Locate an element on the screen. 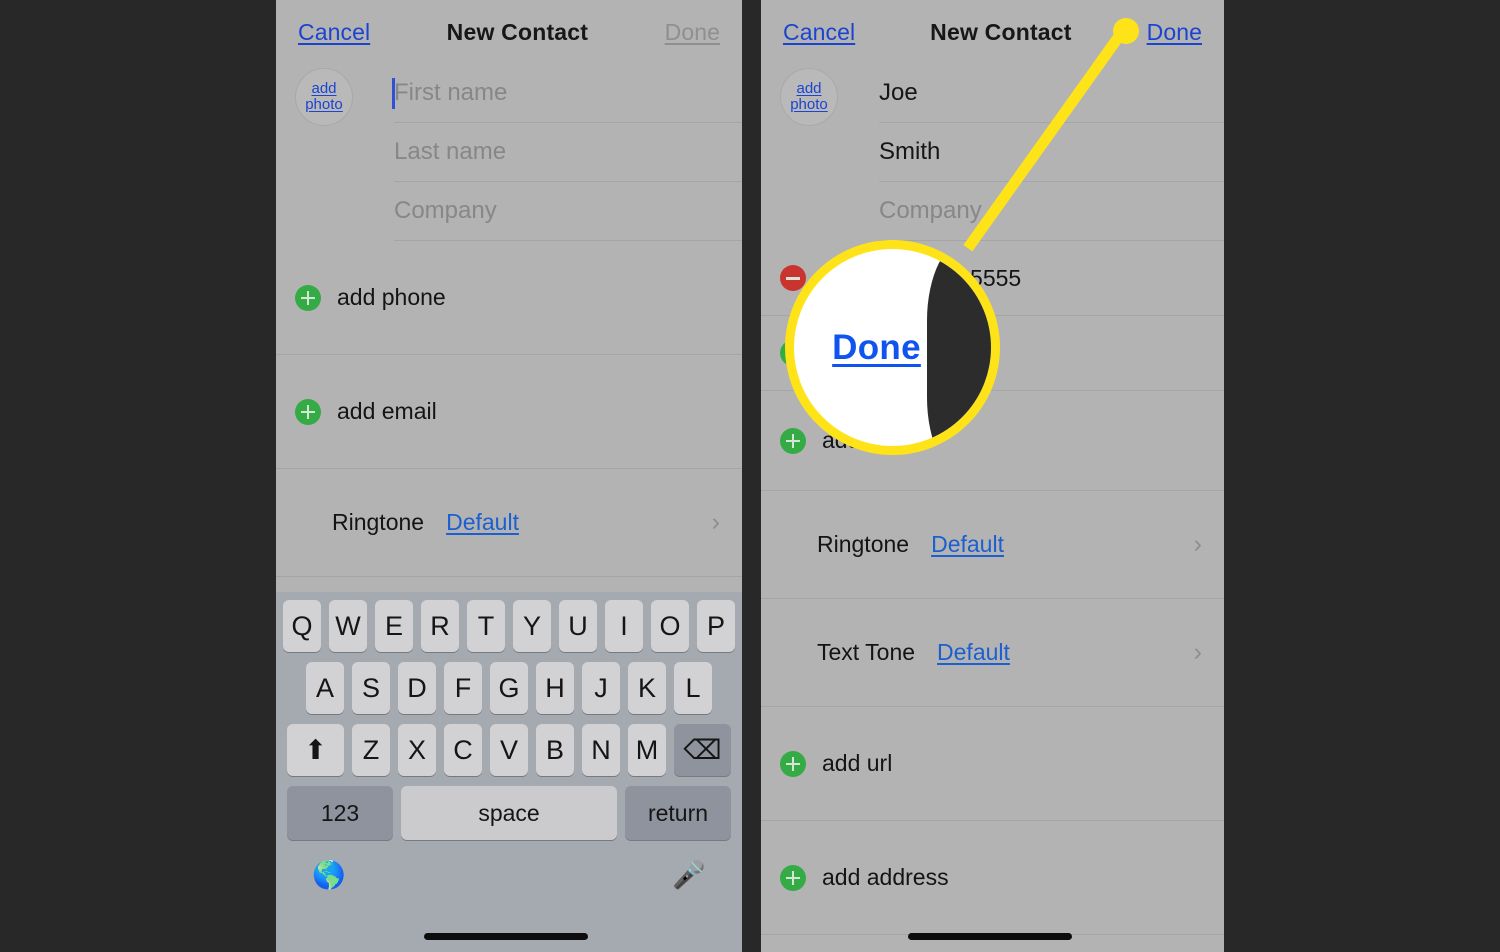 This screenshot has width=1500, height=952. left-name-fields: First name Last name Company is located at coordinates (567, 152).